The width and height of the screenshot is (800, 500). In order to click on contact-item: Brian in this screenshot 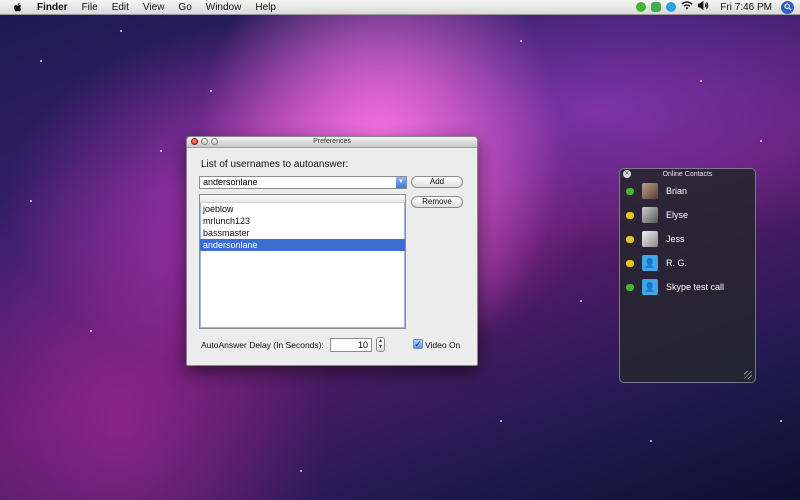, I will do `click(656, 191)`.